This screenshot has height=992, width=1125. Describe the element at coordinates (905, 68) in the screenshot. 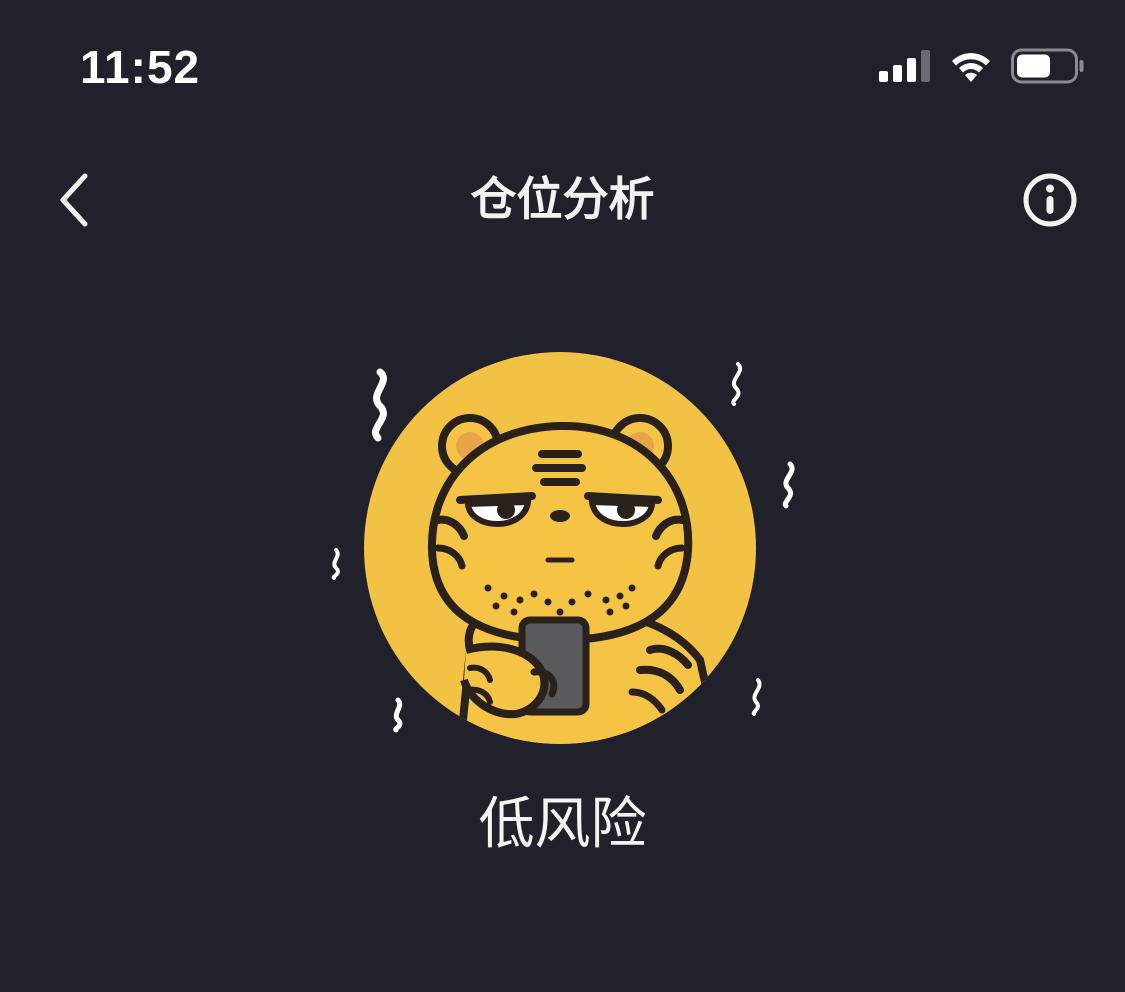

I see `cellular-signal-icon` at that location.